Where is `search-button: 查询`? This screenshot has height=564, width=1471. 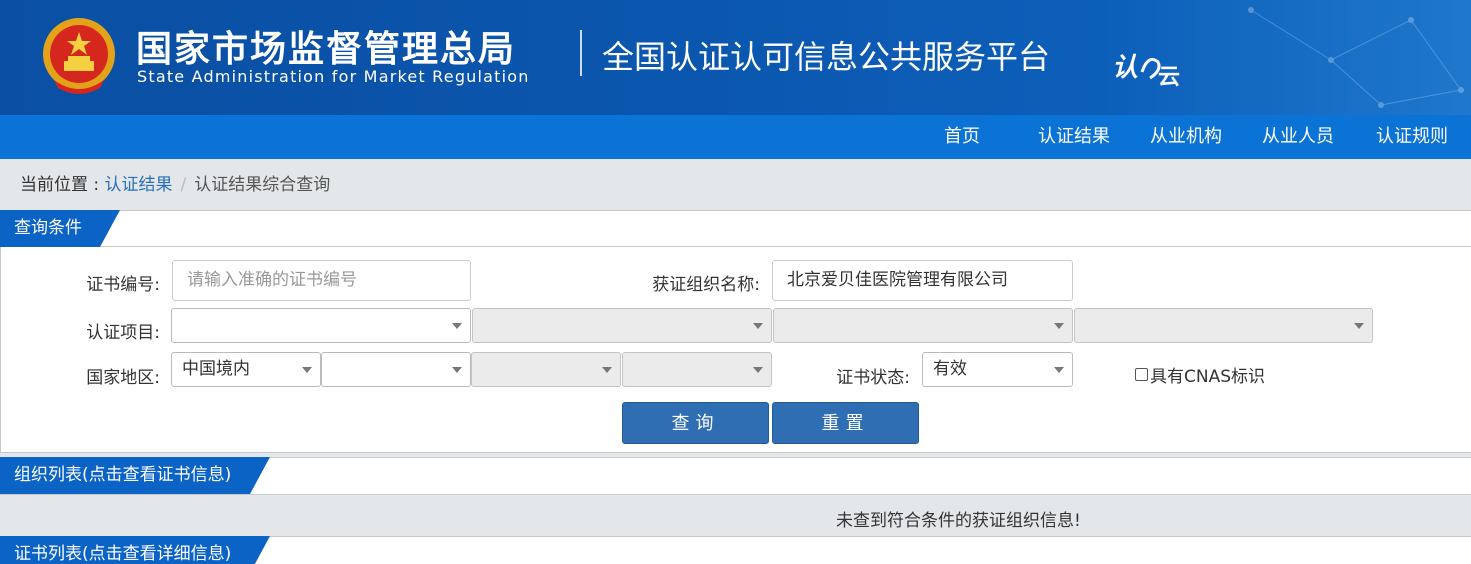
search-button: 查询 is located at coordinates (695, 423).